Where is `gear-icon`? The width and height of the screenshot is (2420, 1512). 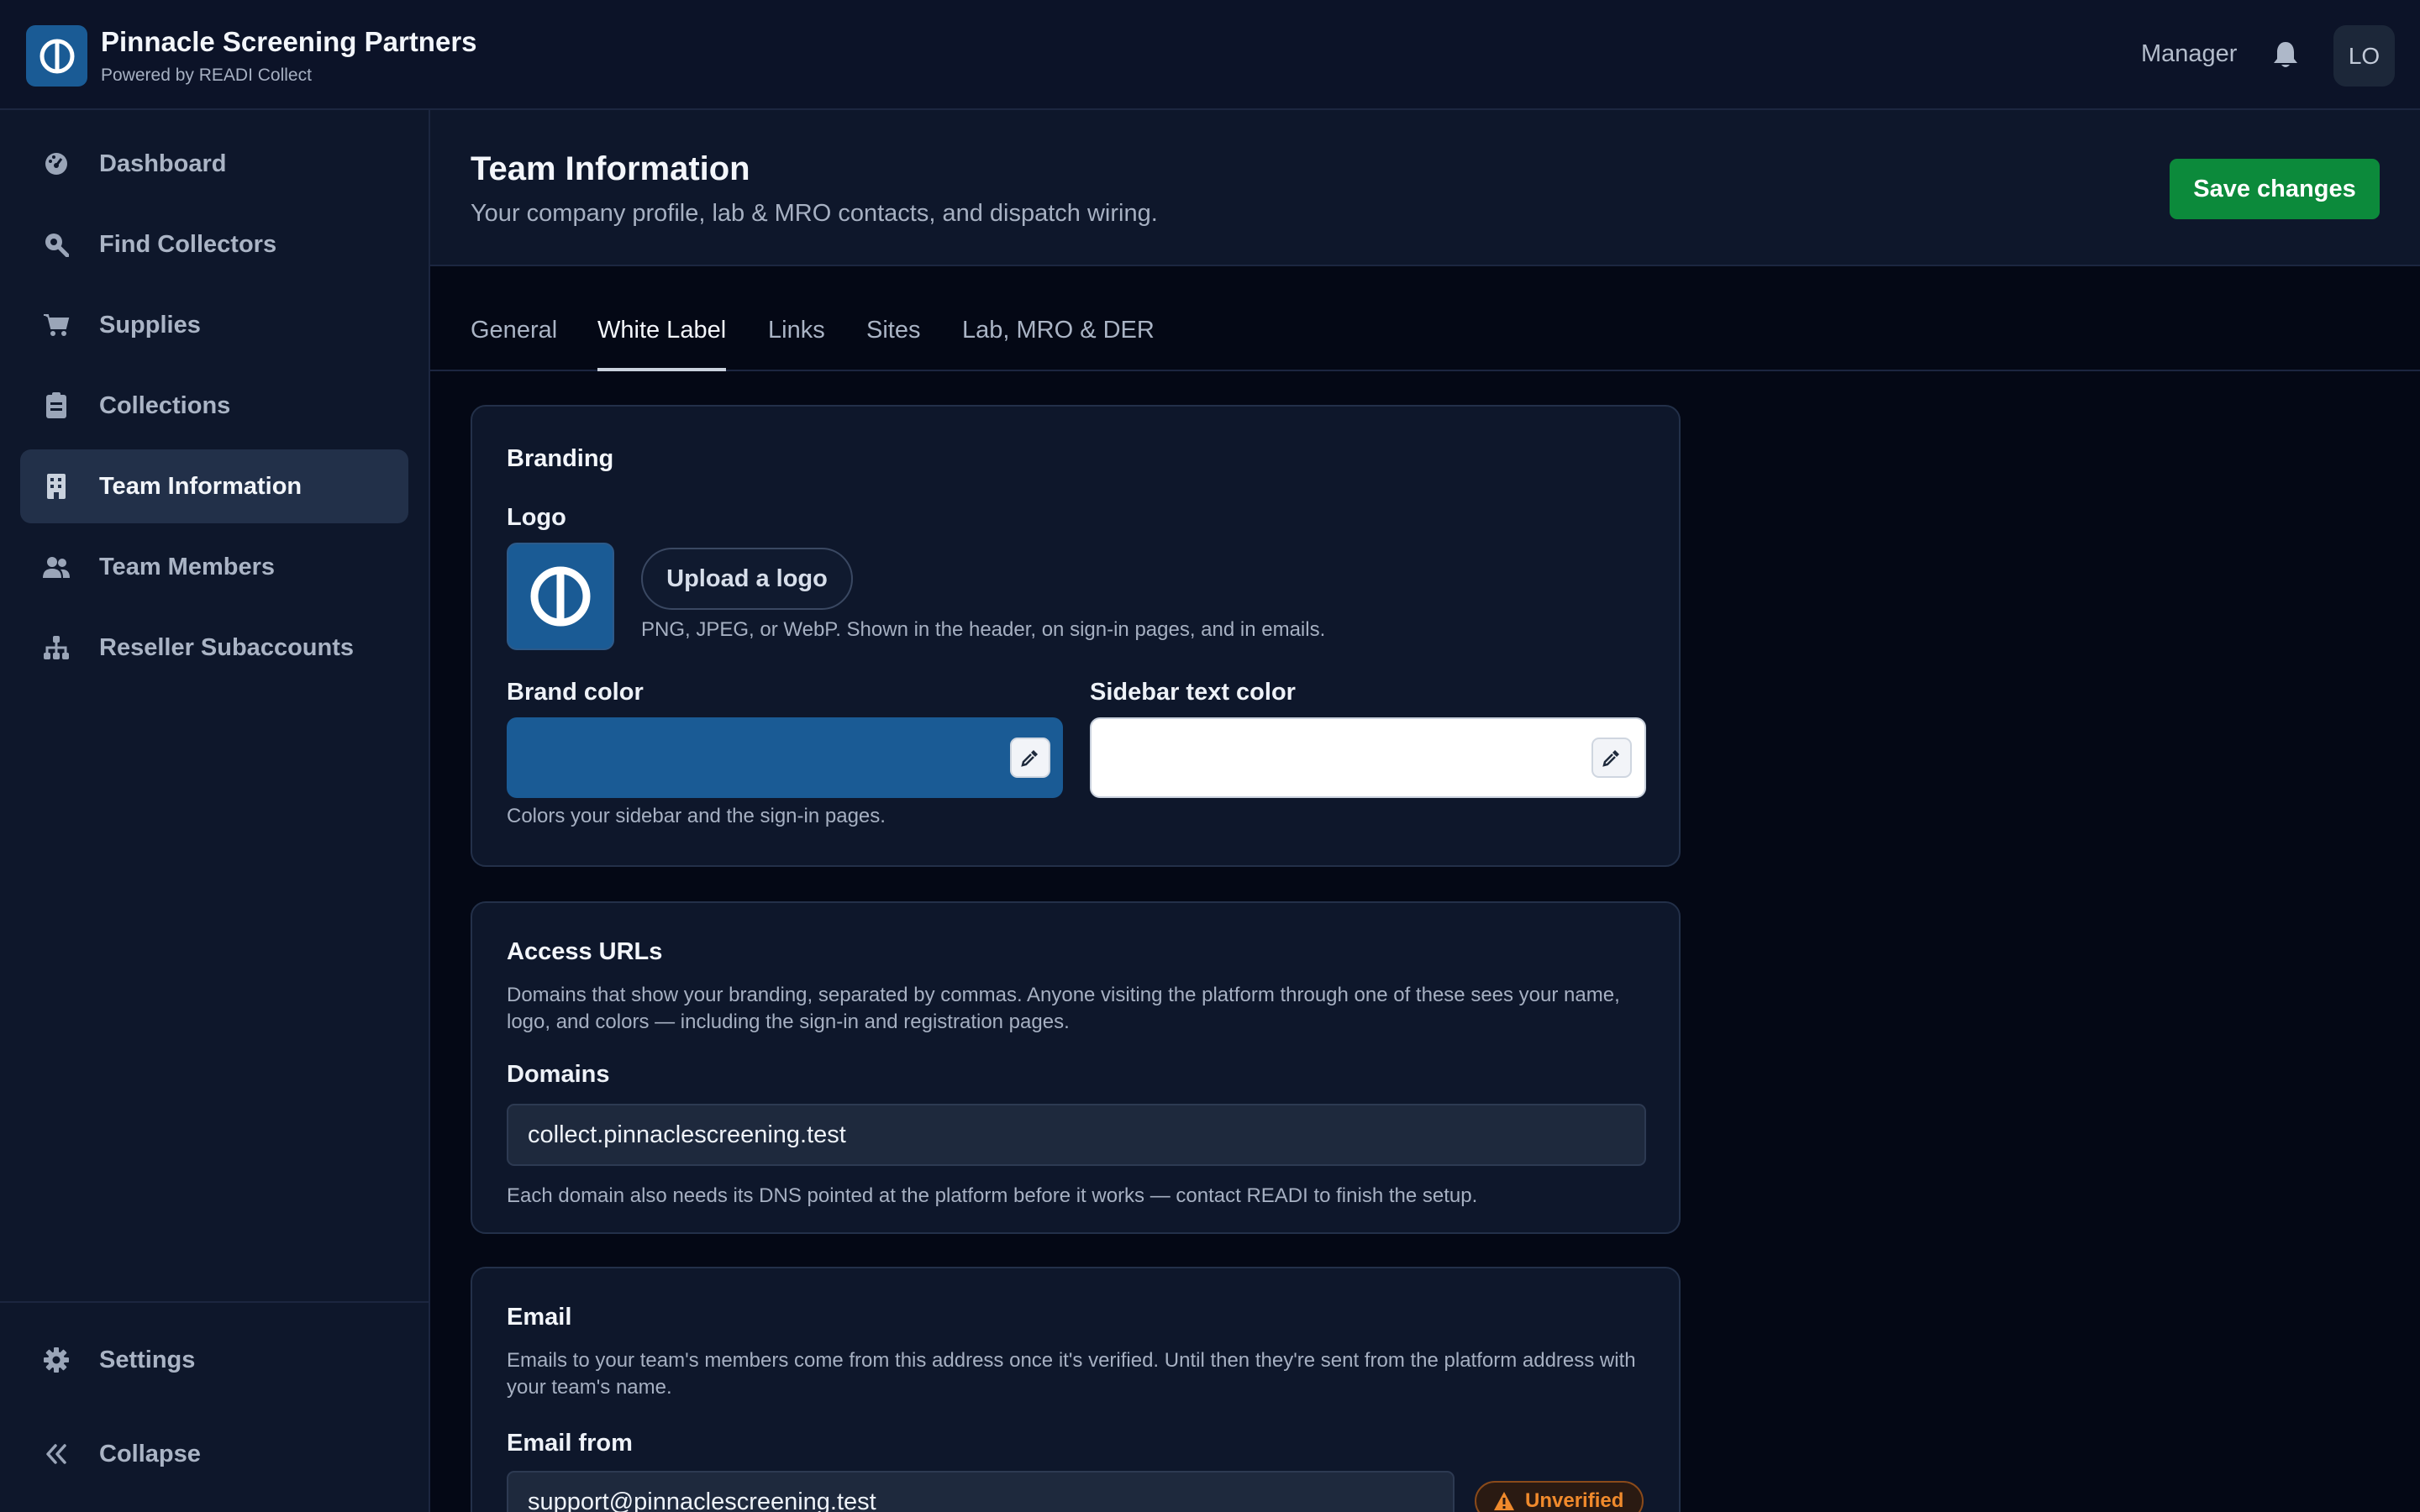
gear-icon is located at coordinates (56, 1360).